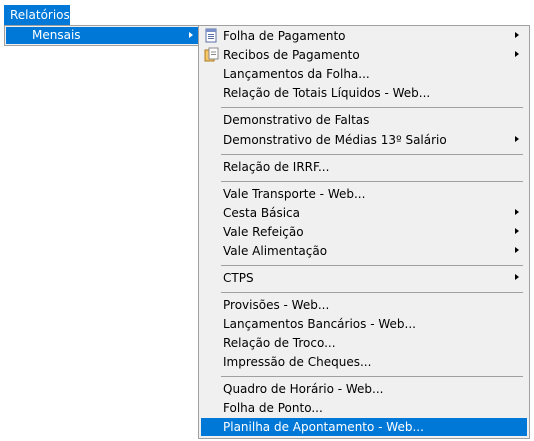  What do you see at coordinates (56, 35) in the screenshot?
I see `menu-item-mensais-label: Mensais` at bounding box center [56, 35].